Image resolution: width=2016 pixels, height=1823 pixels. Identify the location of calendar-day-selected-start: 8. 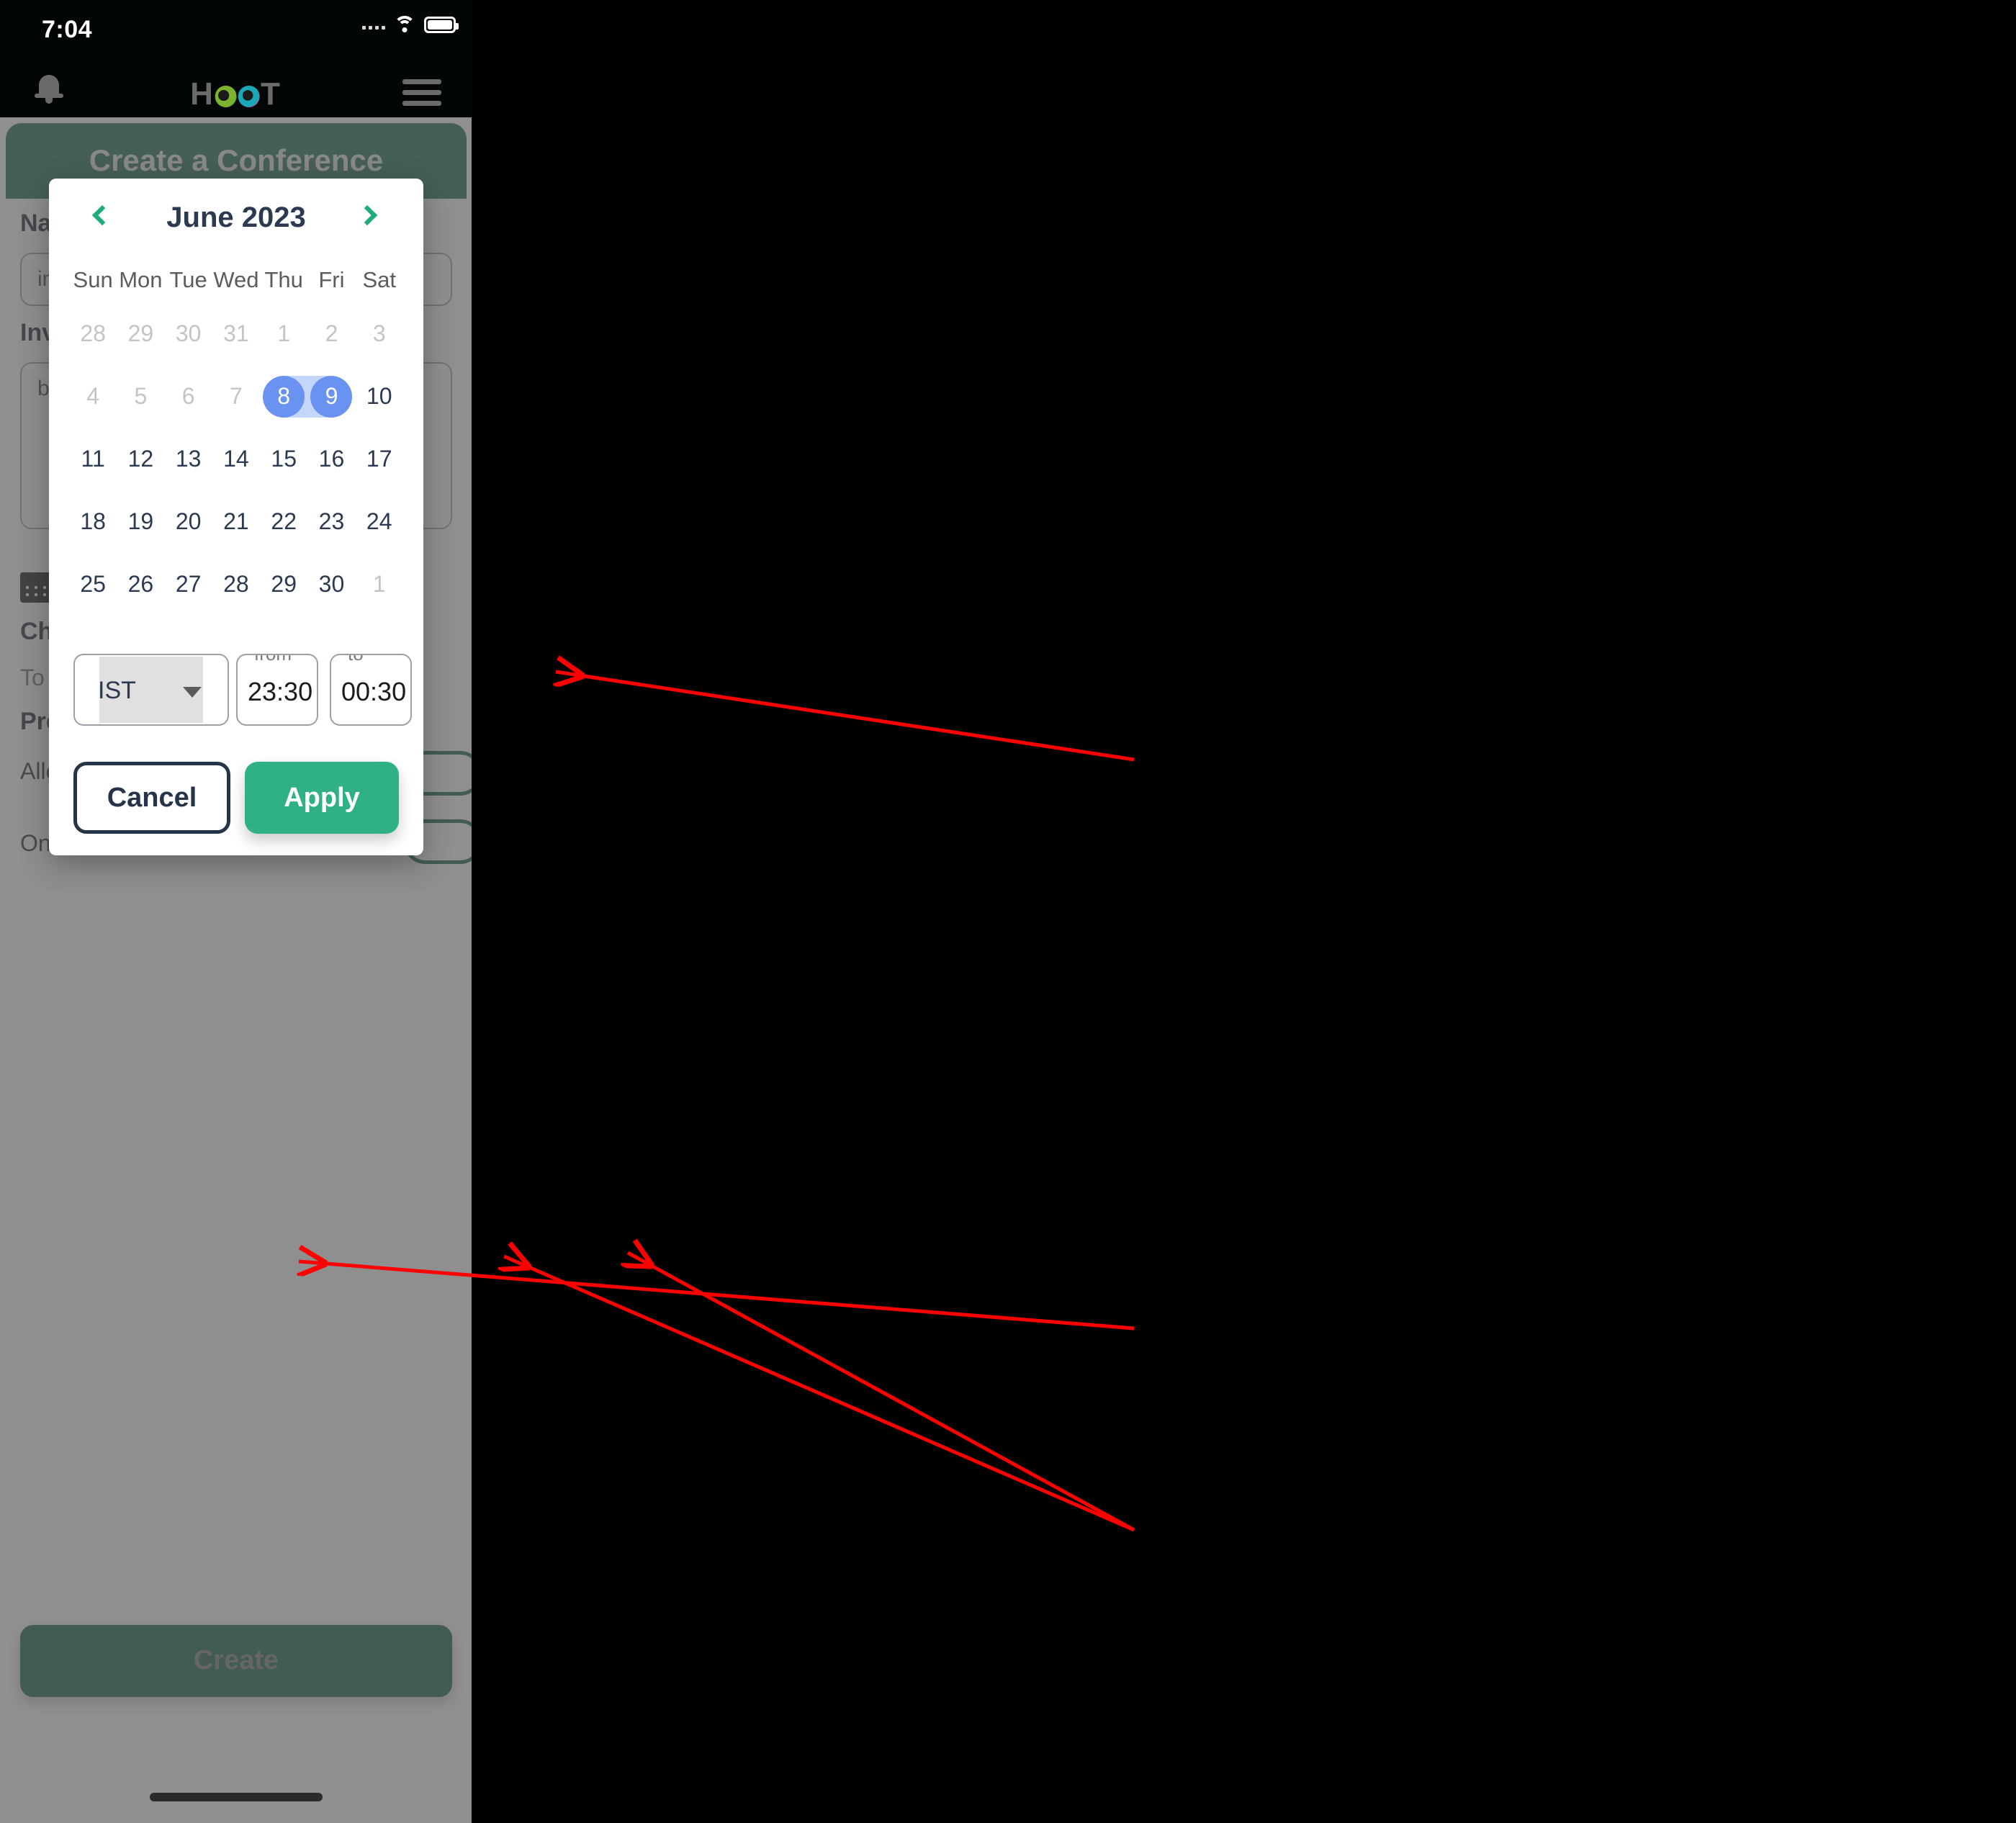
(283, 397).